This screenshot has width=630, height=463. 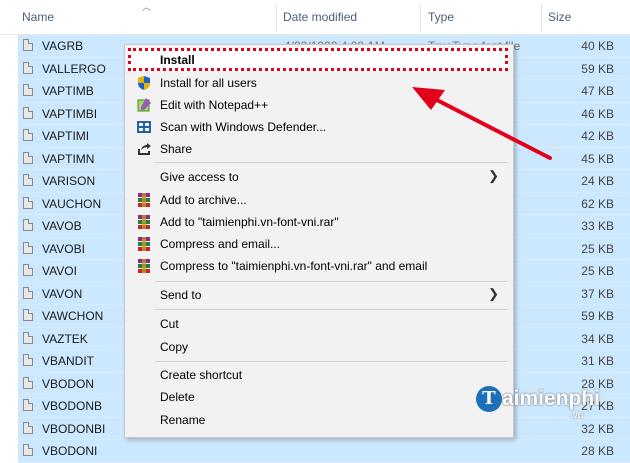 What do you see at coordinates (177, 60) in the screenshot?
I see `menu-item-label: Install` at bounding box center [177, 60].